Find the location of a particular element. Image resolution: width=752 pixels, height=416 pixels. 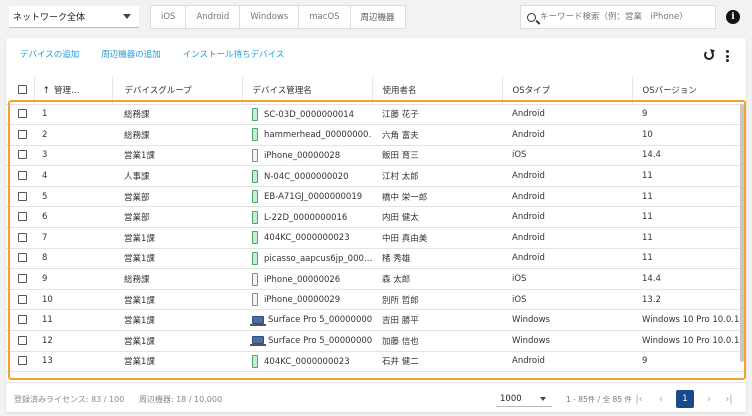

cell-os-version: Windows 10 Pro 10.0.17134 is located at coordinates (689, 320).